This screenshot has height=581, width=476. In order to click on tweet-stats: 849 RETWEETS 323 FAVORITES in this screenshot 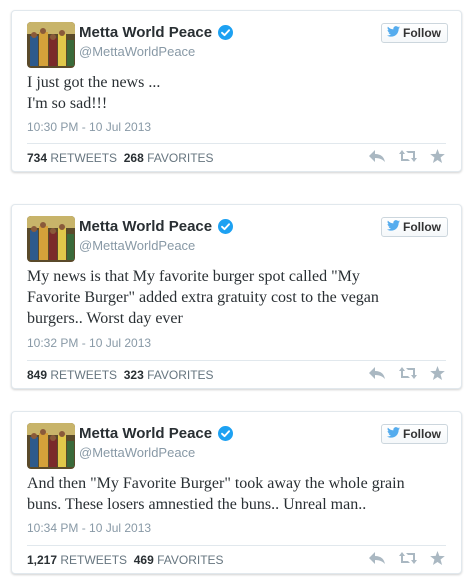, I will do `click(120, 375)`.